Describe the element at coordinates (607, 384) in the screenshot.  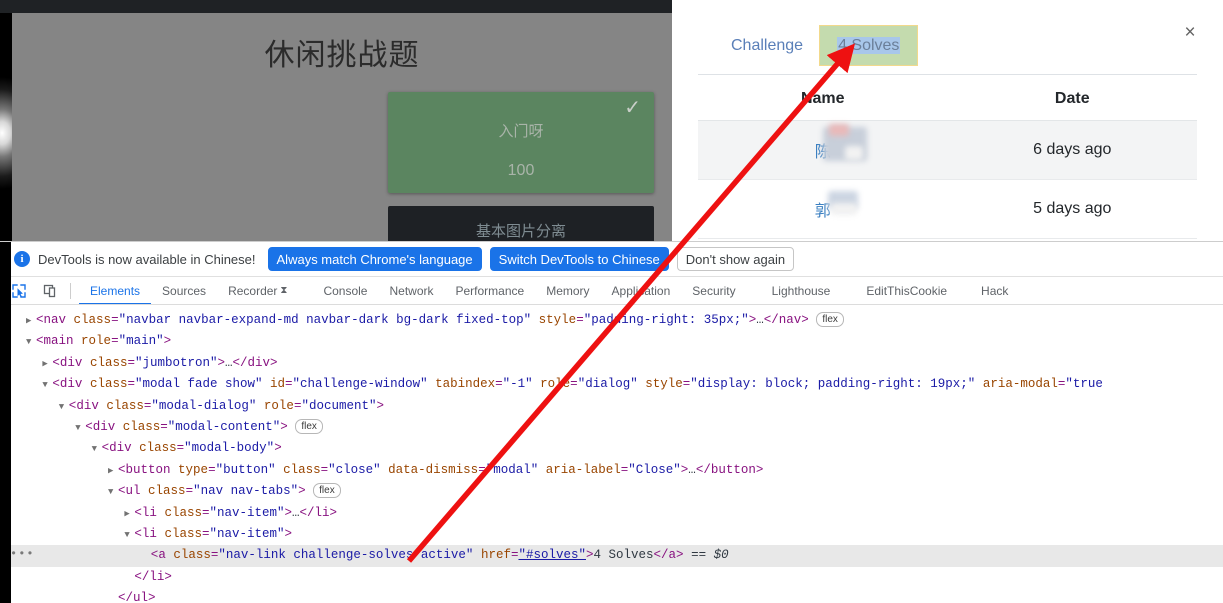
I see `dom-token-val: "dialog"` at that location.